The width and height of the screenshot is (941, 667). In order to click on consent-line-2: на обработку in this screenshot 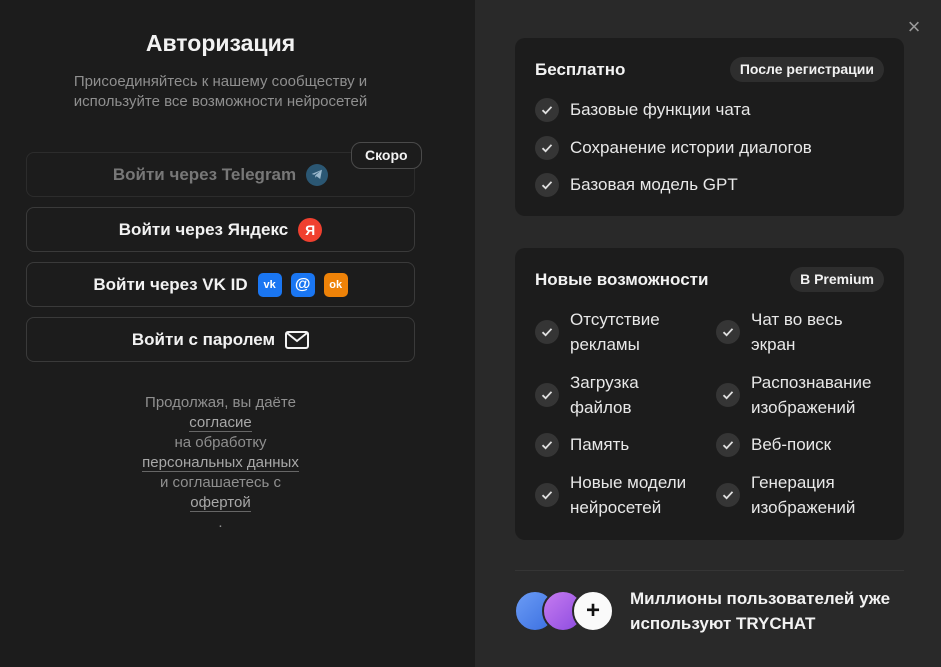, I will do `click(220, 442)`.